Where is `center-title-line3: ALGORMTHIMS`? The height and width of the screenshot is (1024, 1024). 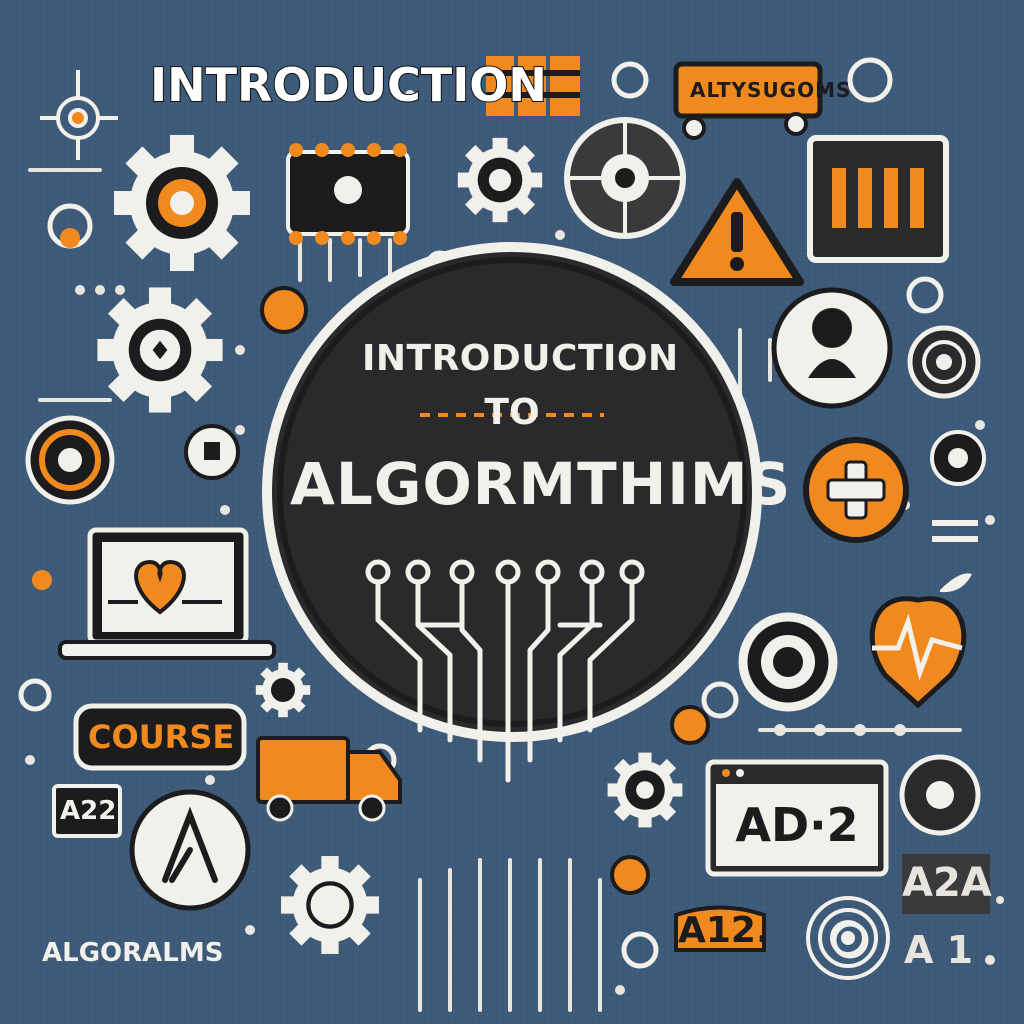 center-title-line3: ALGORMTHIMS is located at coordinates (541, 484).